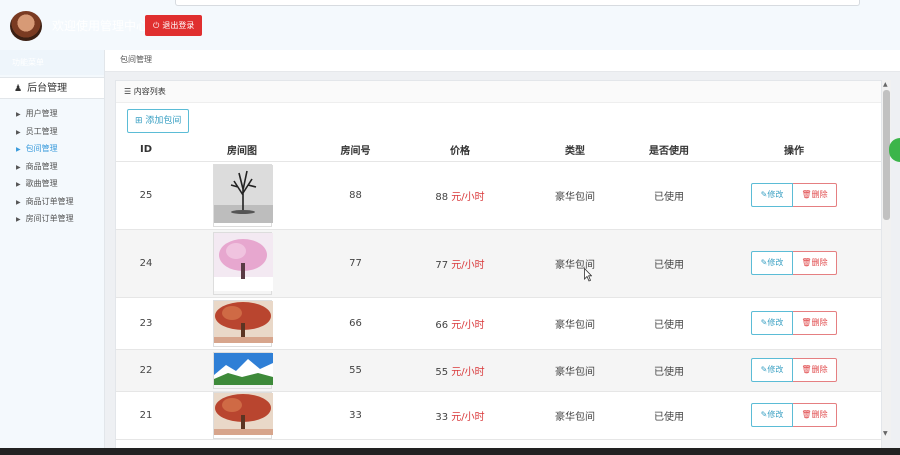 This screenshot has width=900, height=455. Describe the element at coordinates (885, 84) in the screenshot. I see `scroll-up-icon: ▲` at that location.